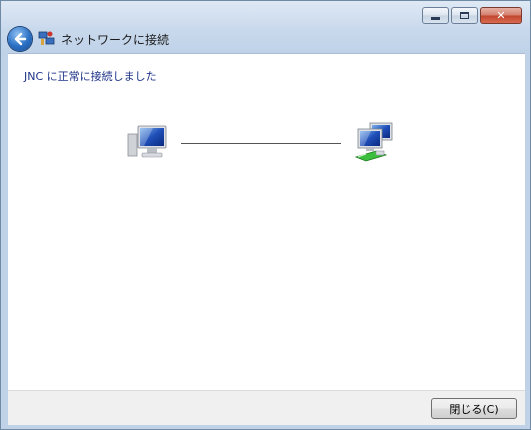  Describe the element at coordinates (261, 143) in the screenshot. I see `connection-line` at that location.